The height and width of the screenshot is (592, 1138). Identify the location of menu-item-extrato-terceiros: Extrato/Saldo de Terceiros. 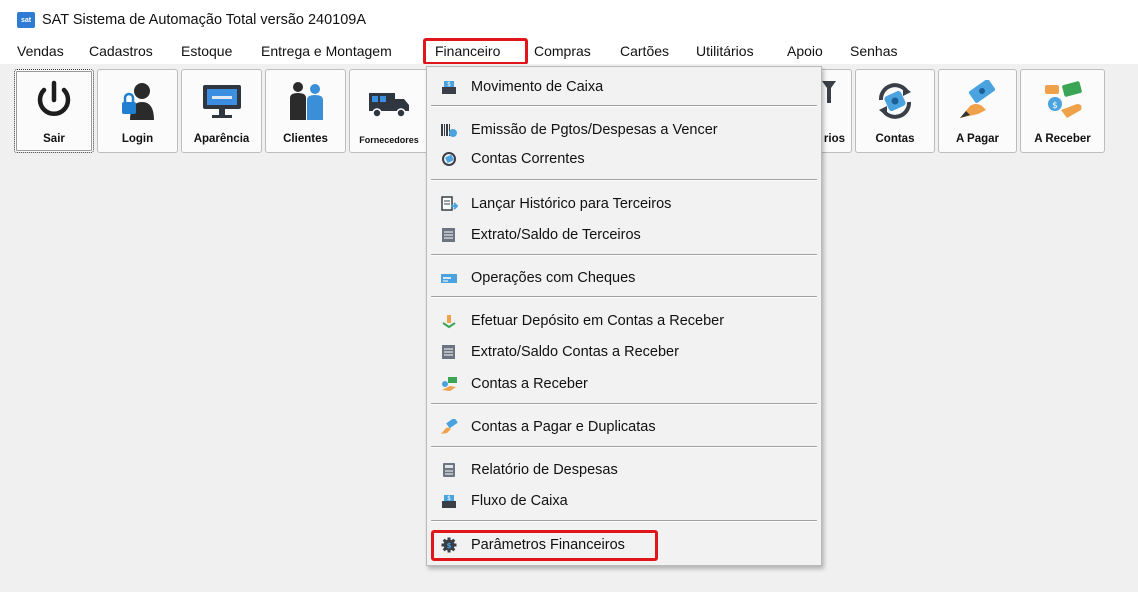
(624, 235).